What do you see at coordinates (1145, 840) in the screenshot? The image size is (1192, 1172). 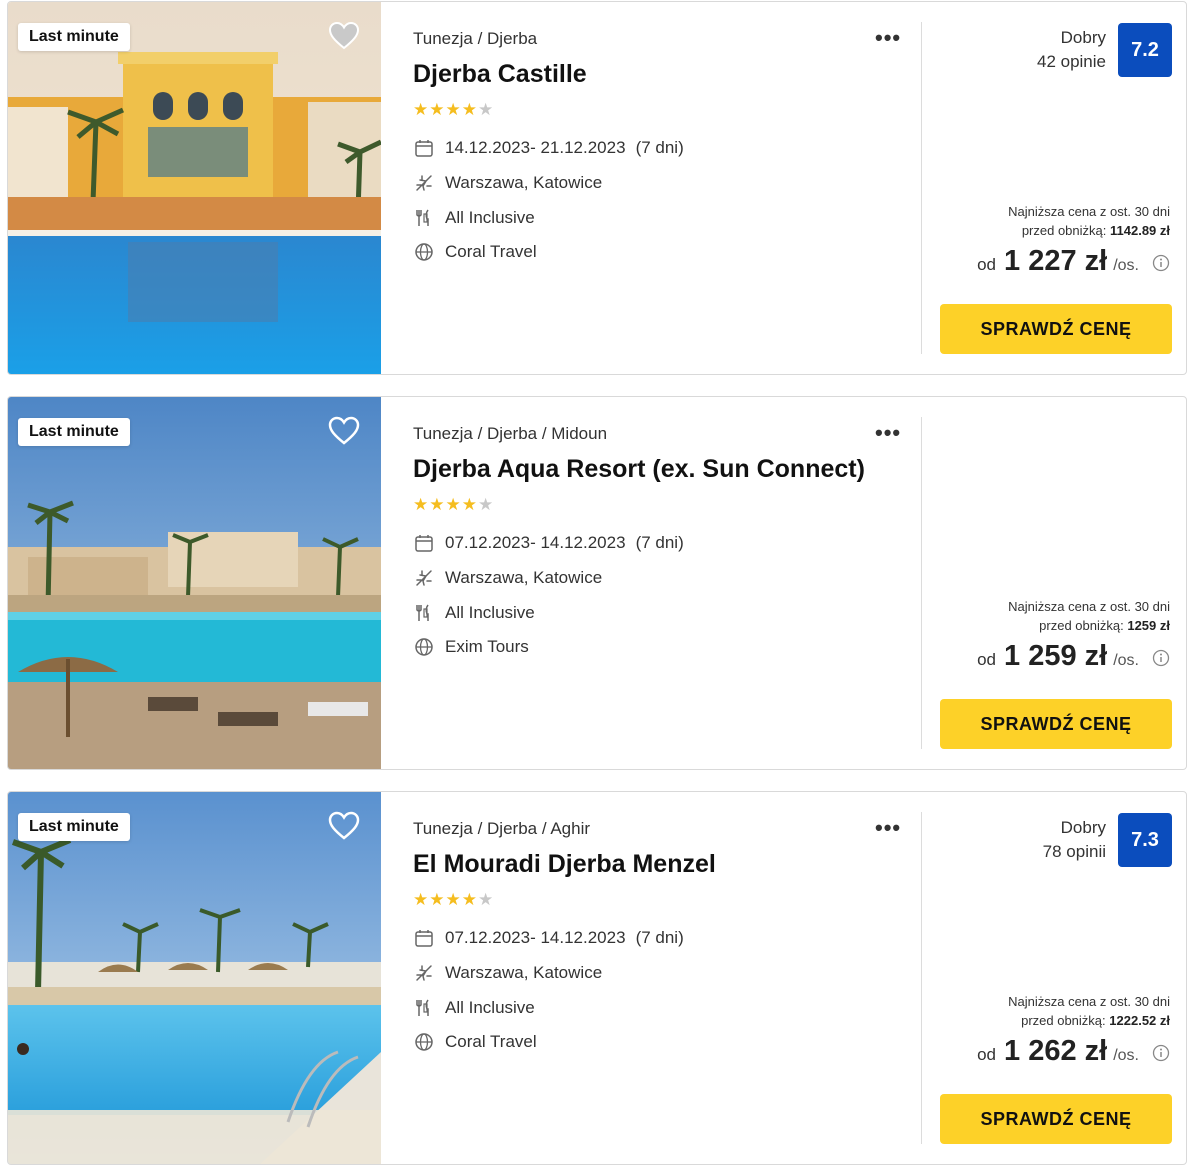 I see `rating-score-badge: 7.3` at bounding box center [1145, 840].